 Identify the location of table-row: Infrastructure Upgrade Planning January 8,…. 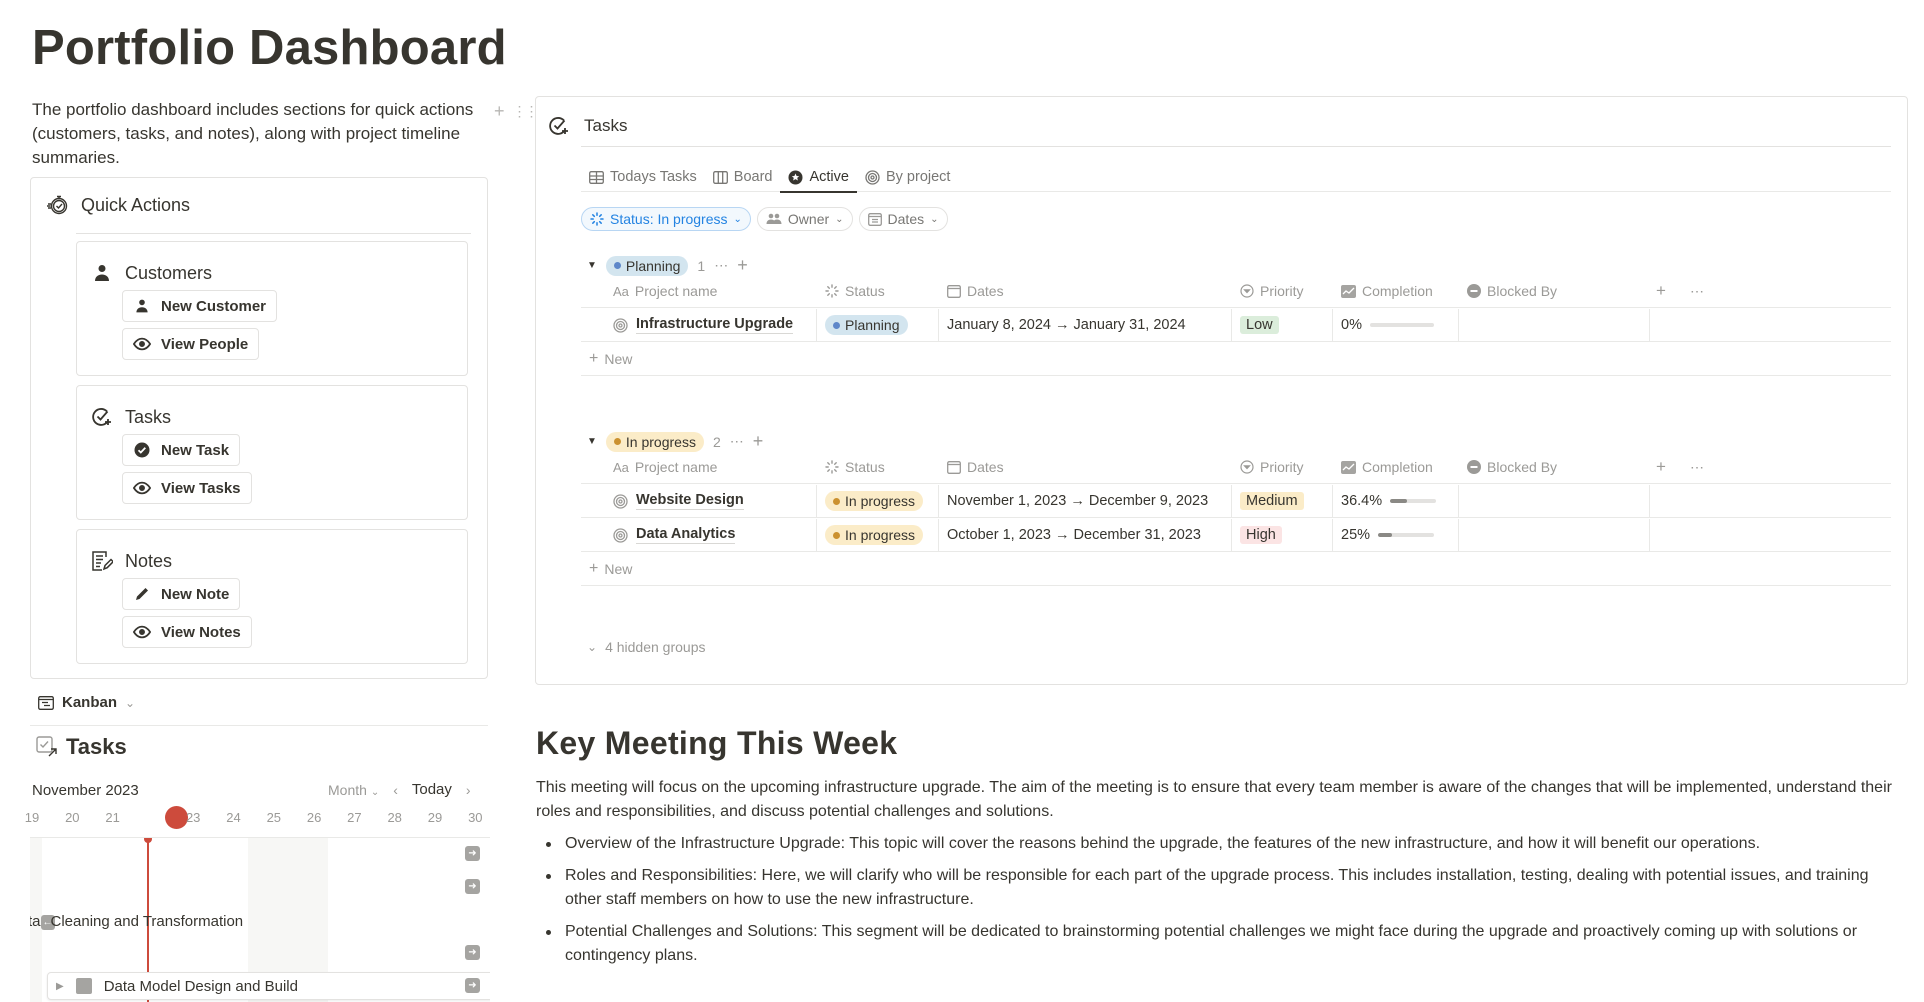
(1236, 325).